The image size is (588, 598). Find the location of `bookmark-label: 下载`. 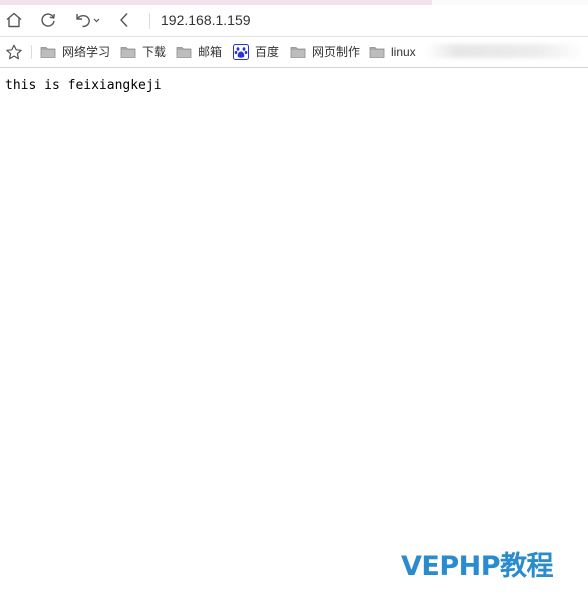

bookmark-label: 下载 is located at coordinates (154, 52).